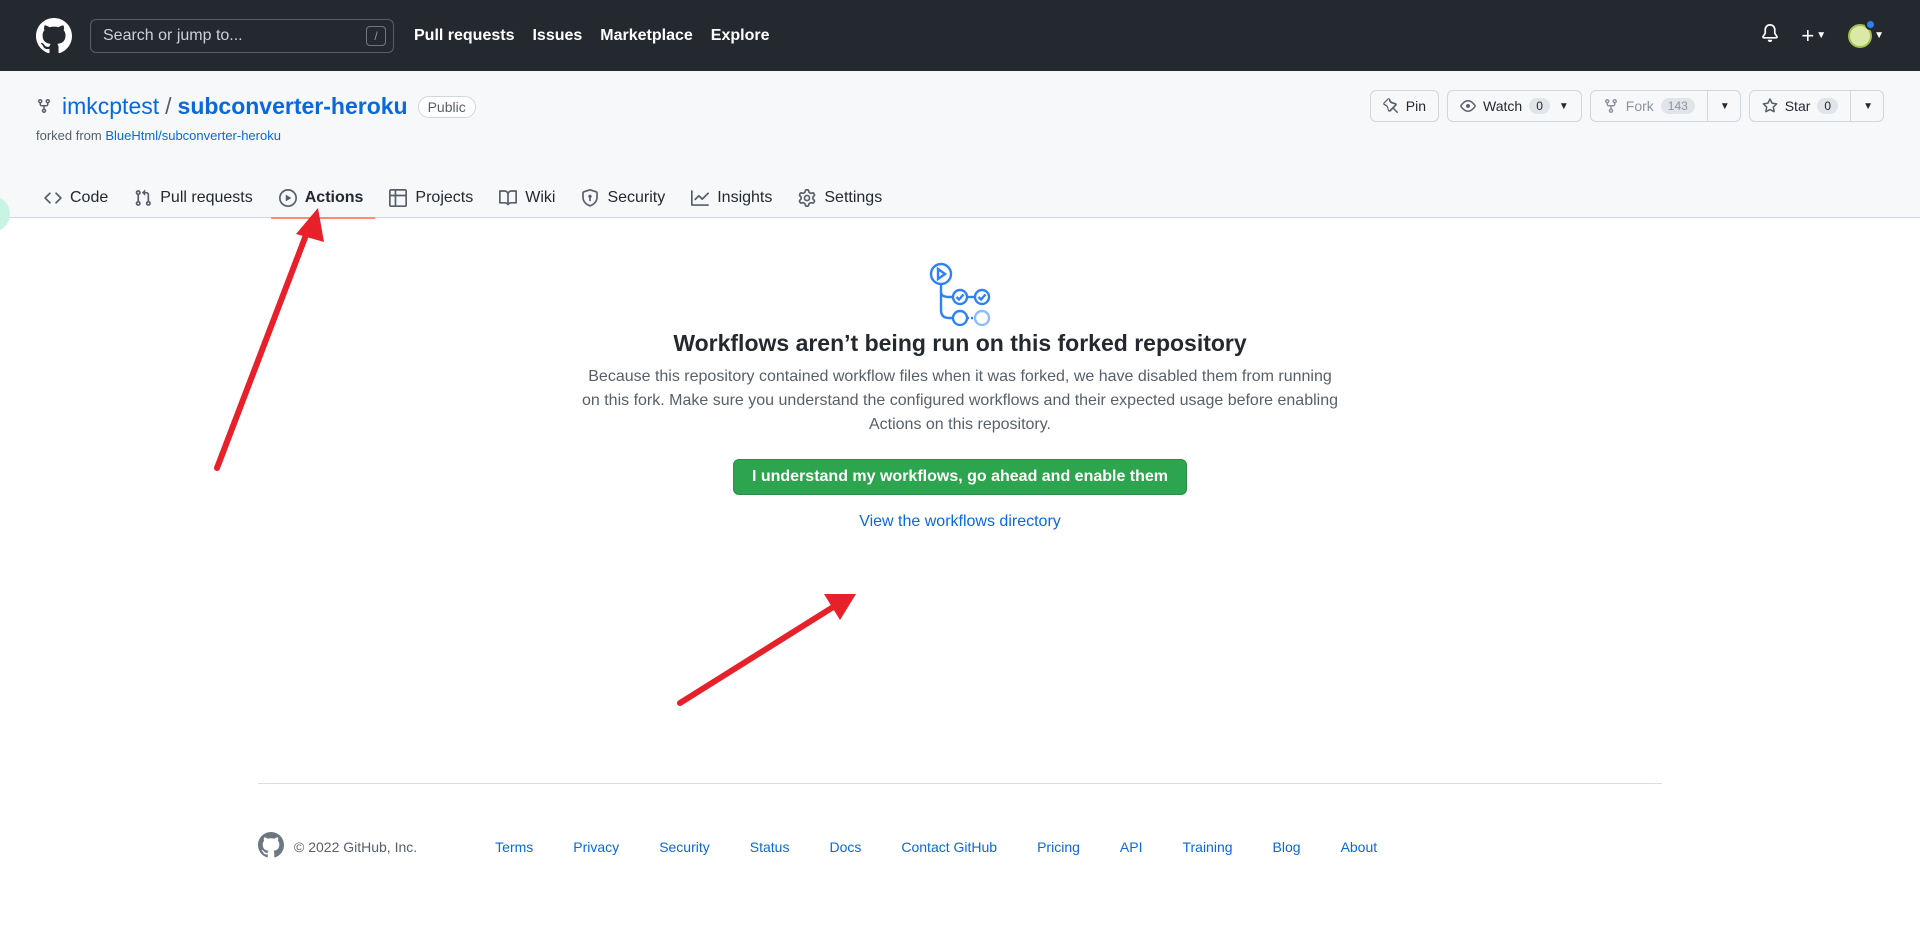  I want to click on footer-link-api: API, so click(1131, 847).